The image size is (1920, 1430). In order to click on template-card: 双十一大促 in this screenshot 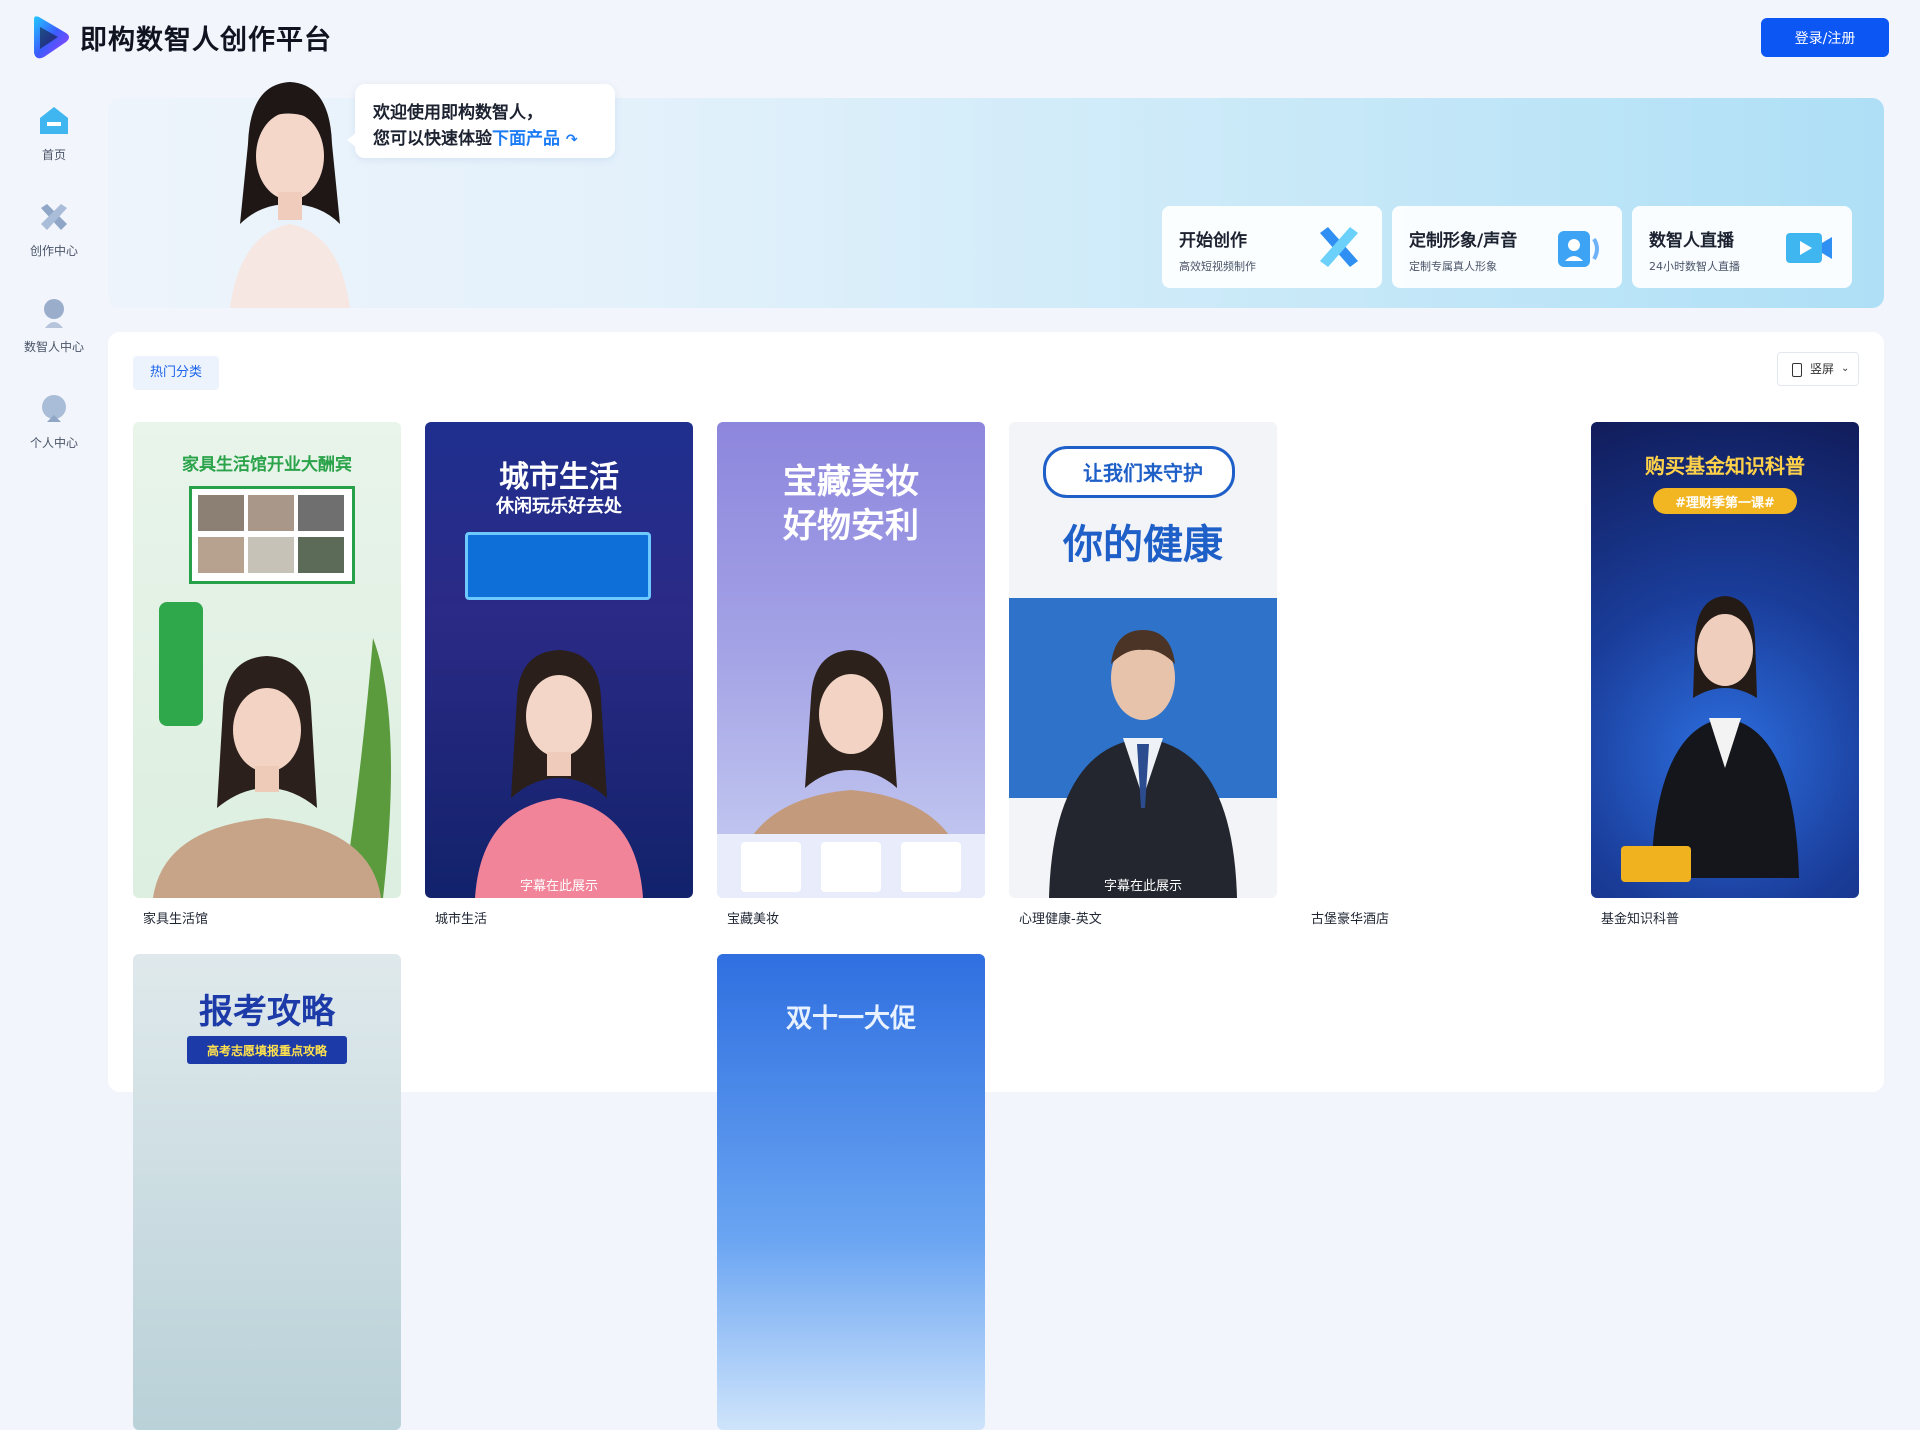, I will do `click(851, 1192)`.